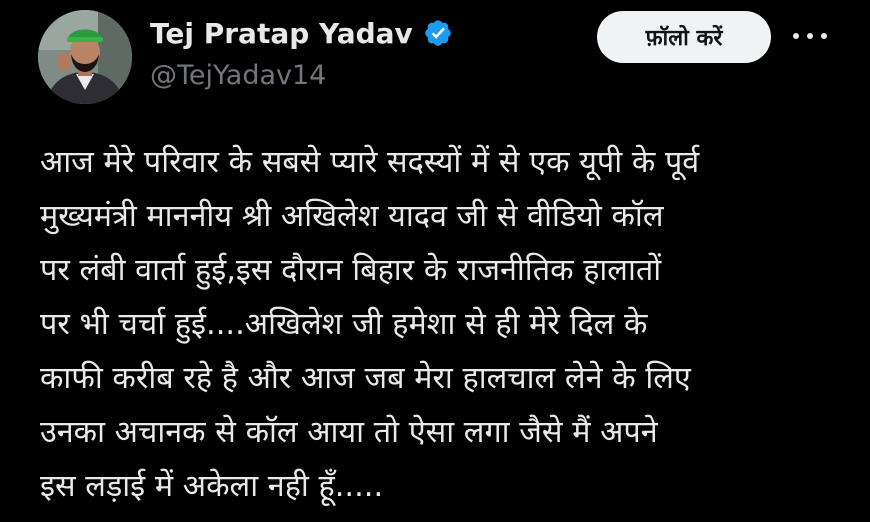 Image resolution: width=870 pixels, height=522 pixels. What do you see at coordinates (438, 33) in the screenshot?
I see `verified-badge-icon` at bounding box center [438, 33].